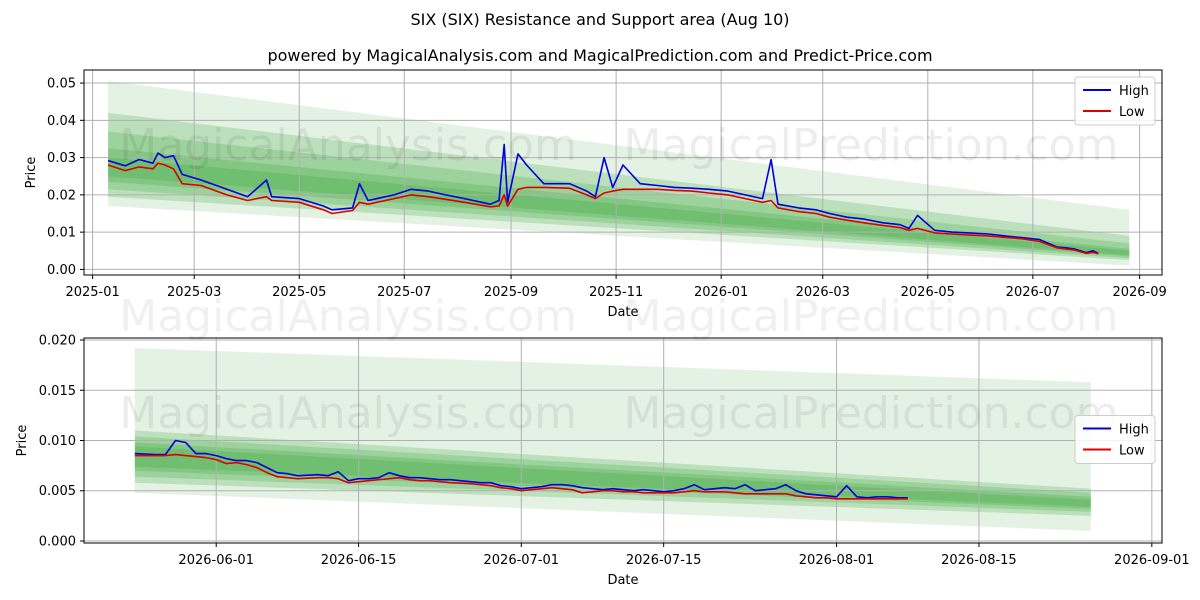  Describe the element at coordinates (216, 560) in the screenshot. I see `x-tick-label: 2026-06-01` at that location.